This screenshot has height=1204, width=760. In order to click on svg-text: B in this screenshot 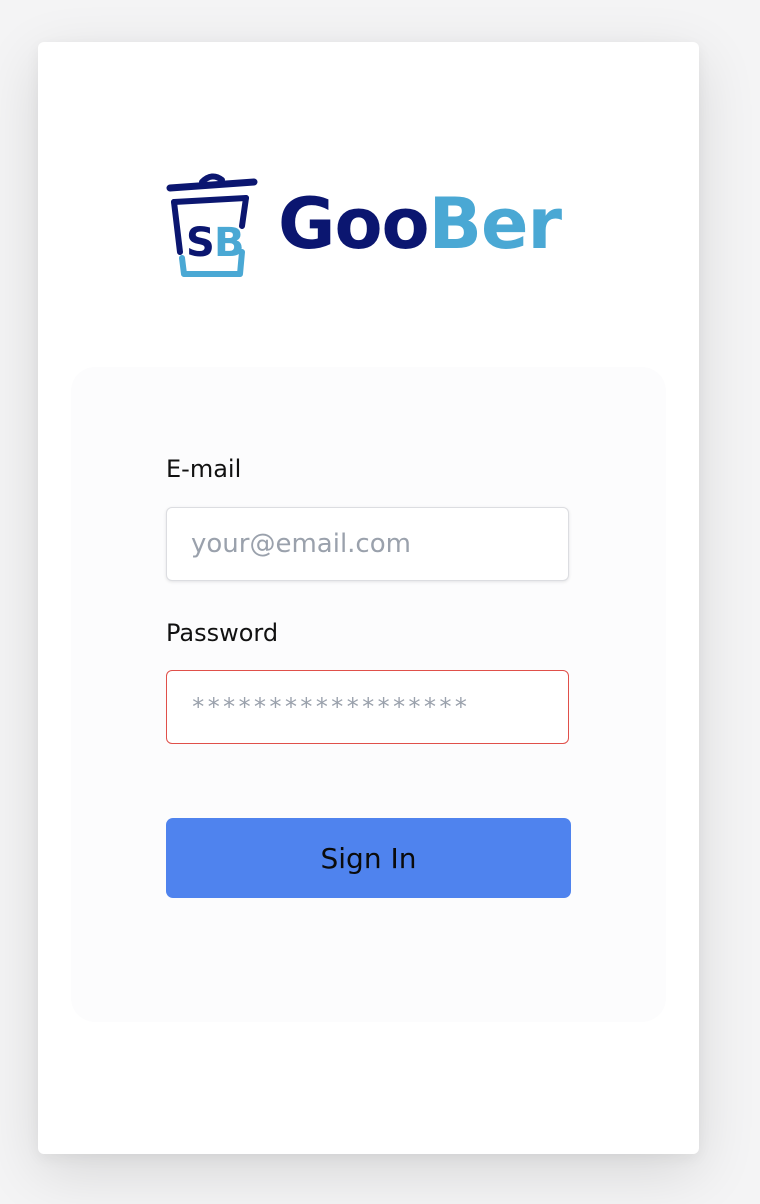, I will do `click(229, 243)`.